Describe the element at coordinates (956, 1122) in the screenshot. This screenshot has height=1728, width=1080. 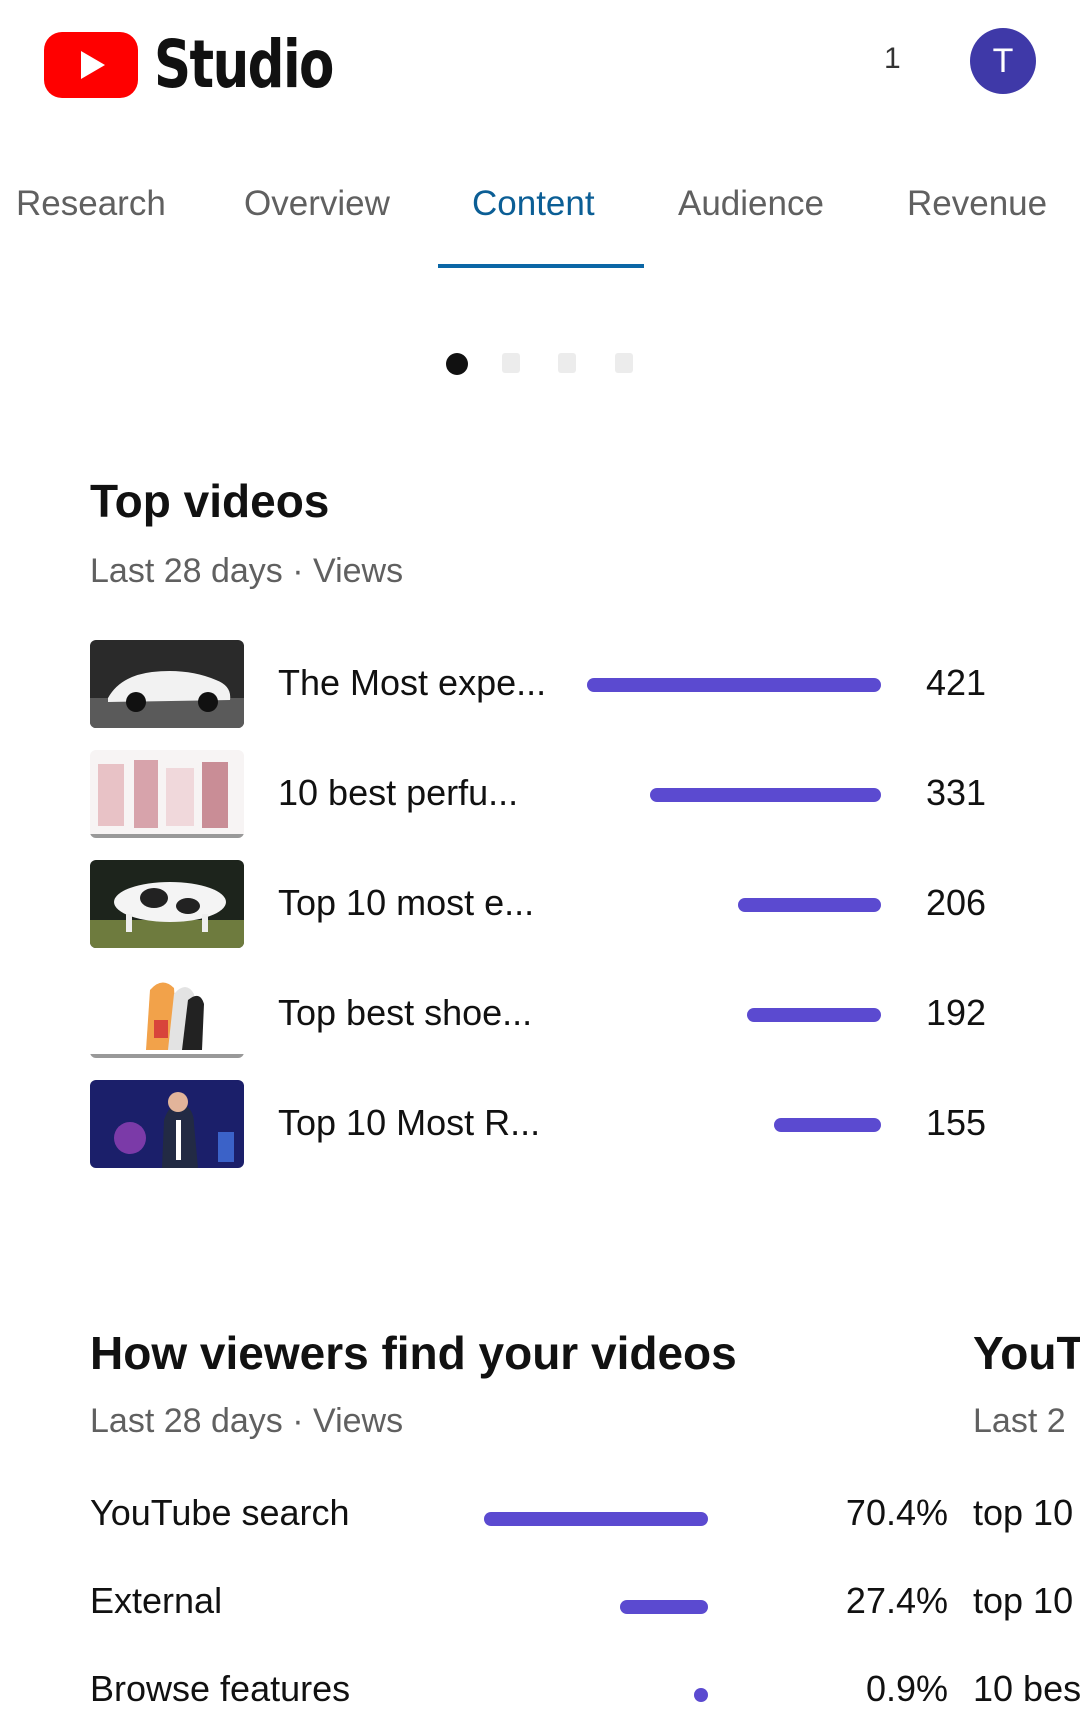
I see `video-views: 155` at that location.